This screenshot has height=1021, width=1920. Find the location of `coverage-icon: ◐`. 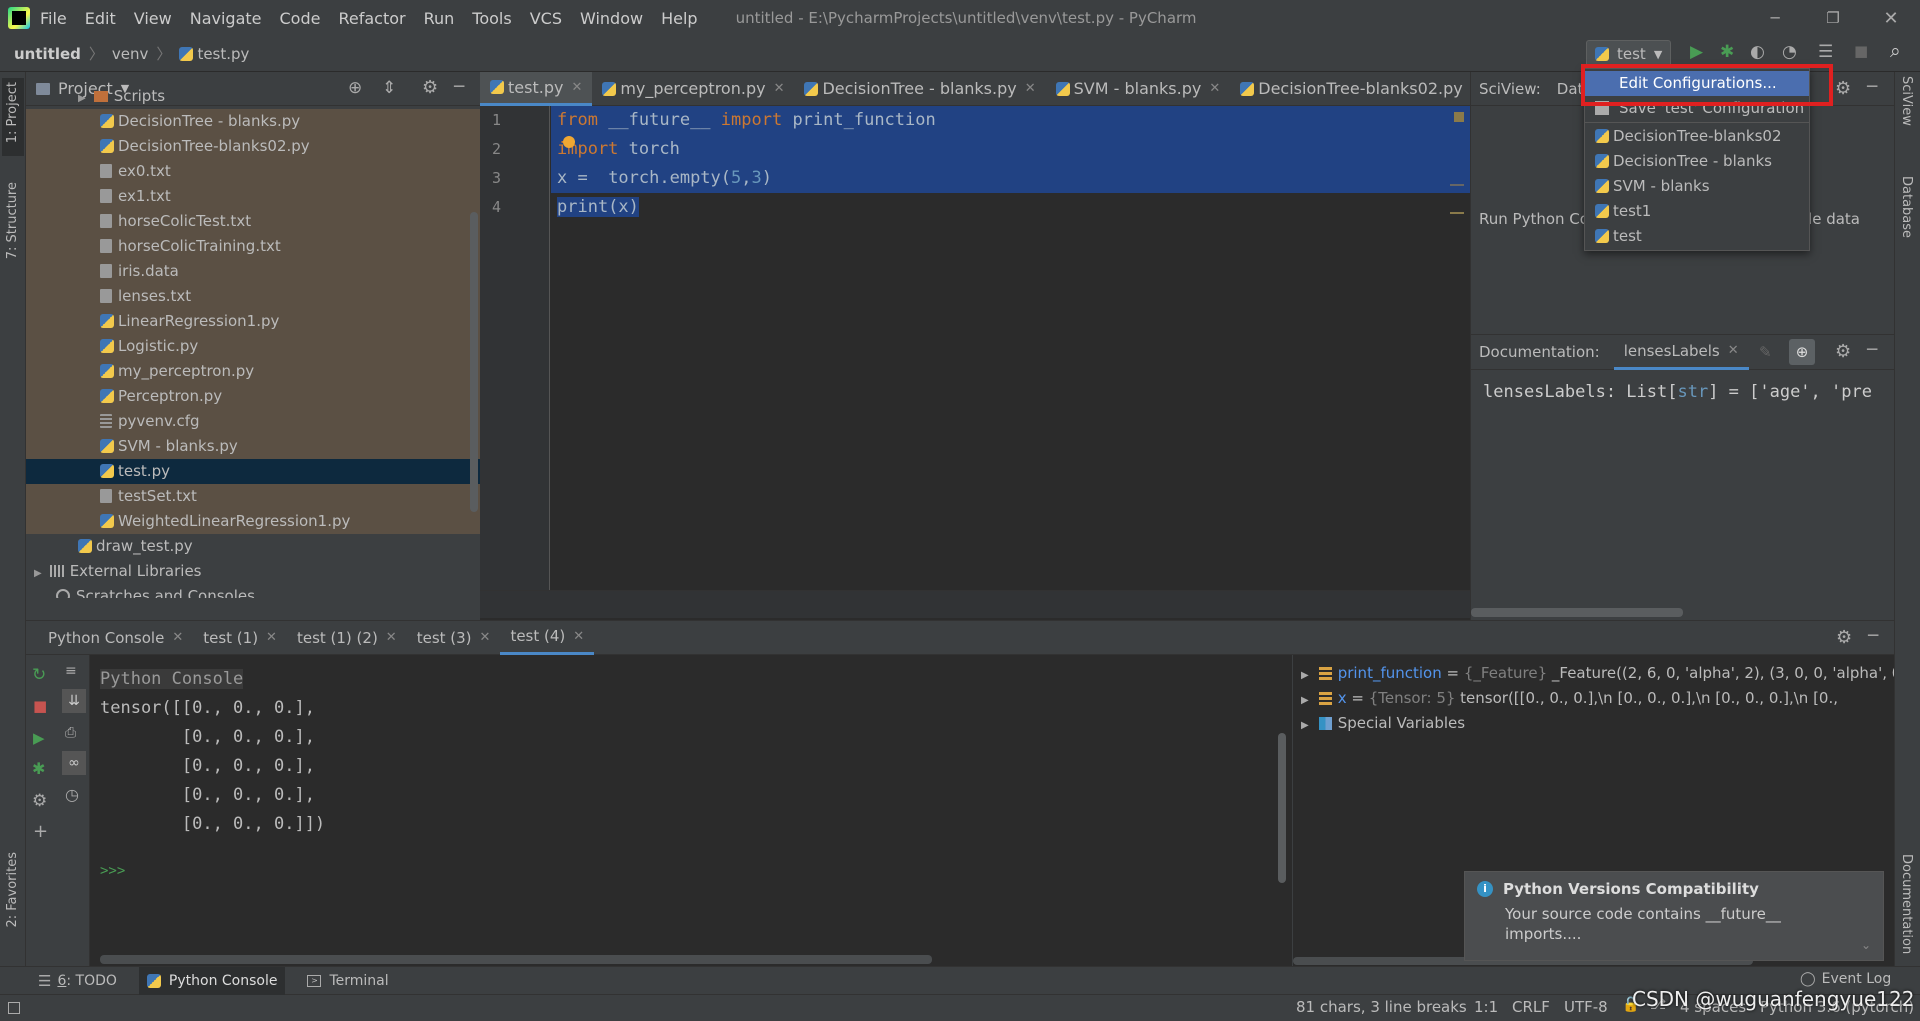

coverage-icon: ◐ is located at coordinates (1757, 52).